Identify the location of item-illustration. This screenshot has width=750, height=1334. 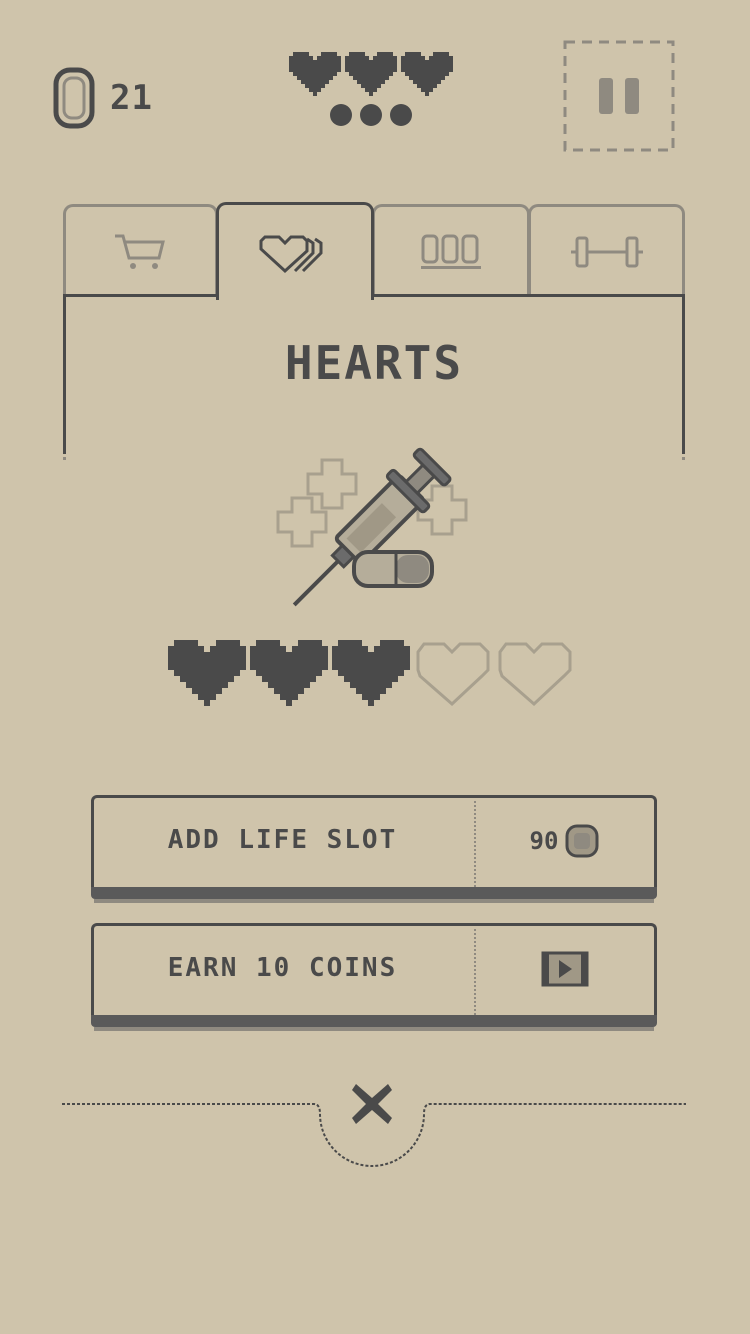
(377, 527).